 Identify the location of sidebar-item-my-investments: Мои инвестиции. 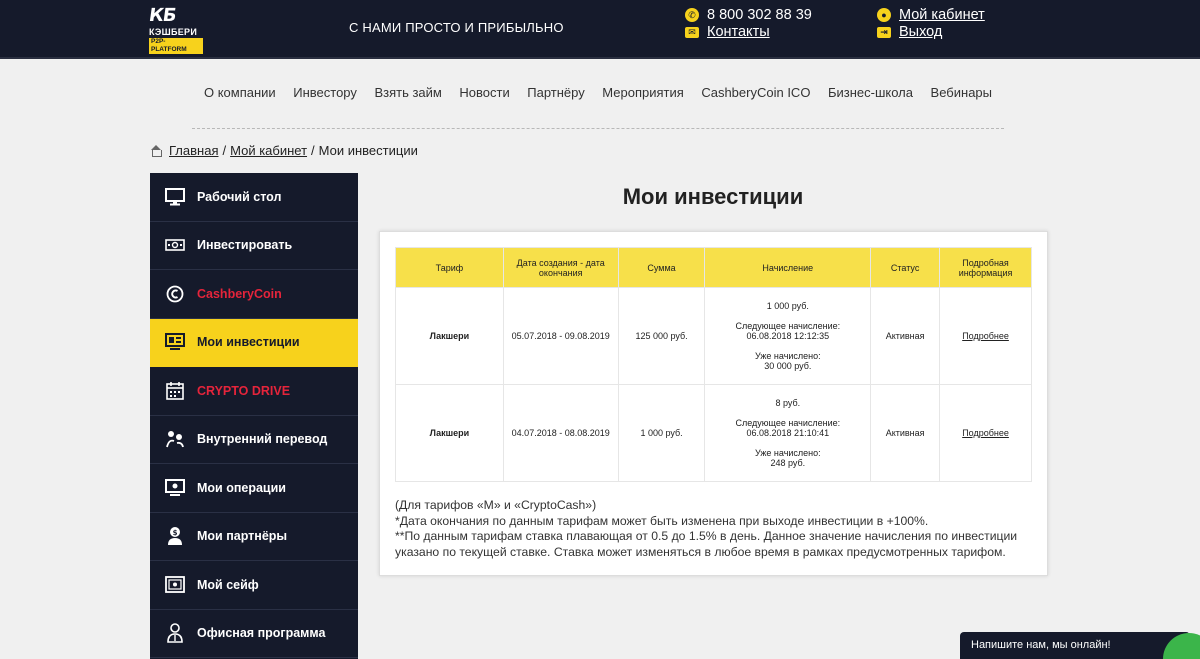
(254, 342).